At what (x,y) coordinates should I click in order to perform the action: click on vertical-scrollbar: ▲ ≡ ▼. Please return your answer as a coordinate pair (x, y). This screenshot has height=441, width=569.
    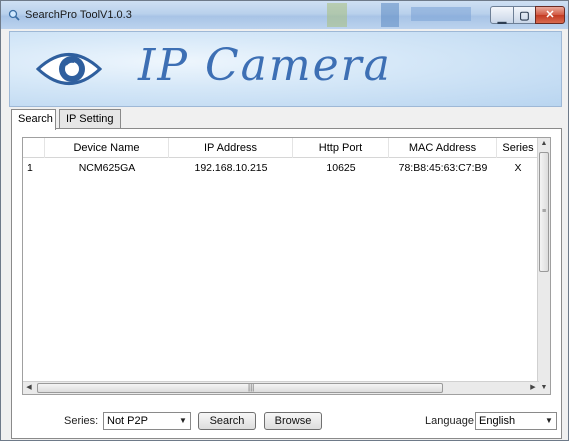
    Looking at the image, I should click on (543, 266).